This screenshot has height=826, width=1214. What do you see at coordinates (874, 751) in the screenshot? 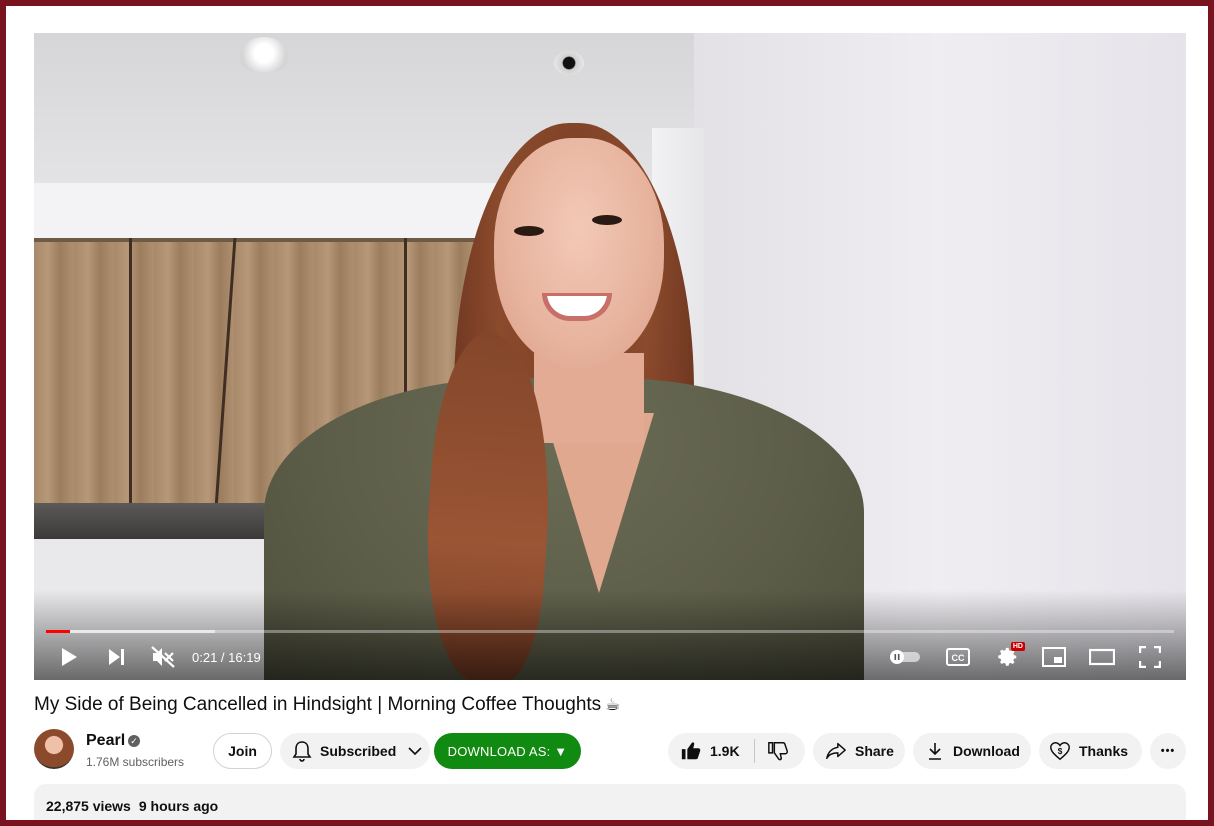
I see `share-label: Share` at bounding box center [874, 751].